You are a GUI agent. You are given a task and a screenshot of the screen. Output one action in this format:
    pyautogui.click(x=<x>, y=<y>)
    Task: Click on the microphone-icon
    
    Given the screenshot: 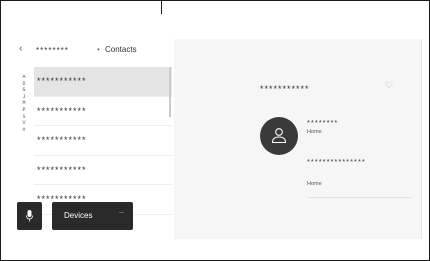 What is the action you would take?
    pyautogui.click(x=29, y=216)
    